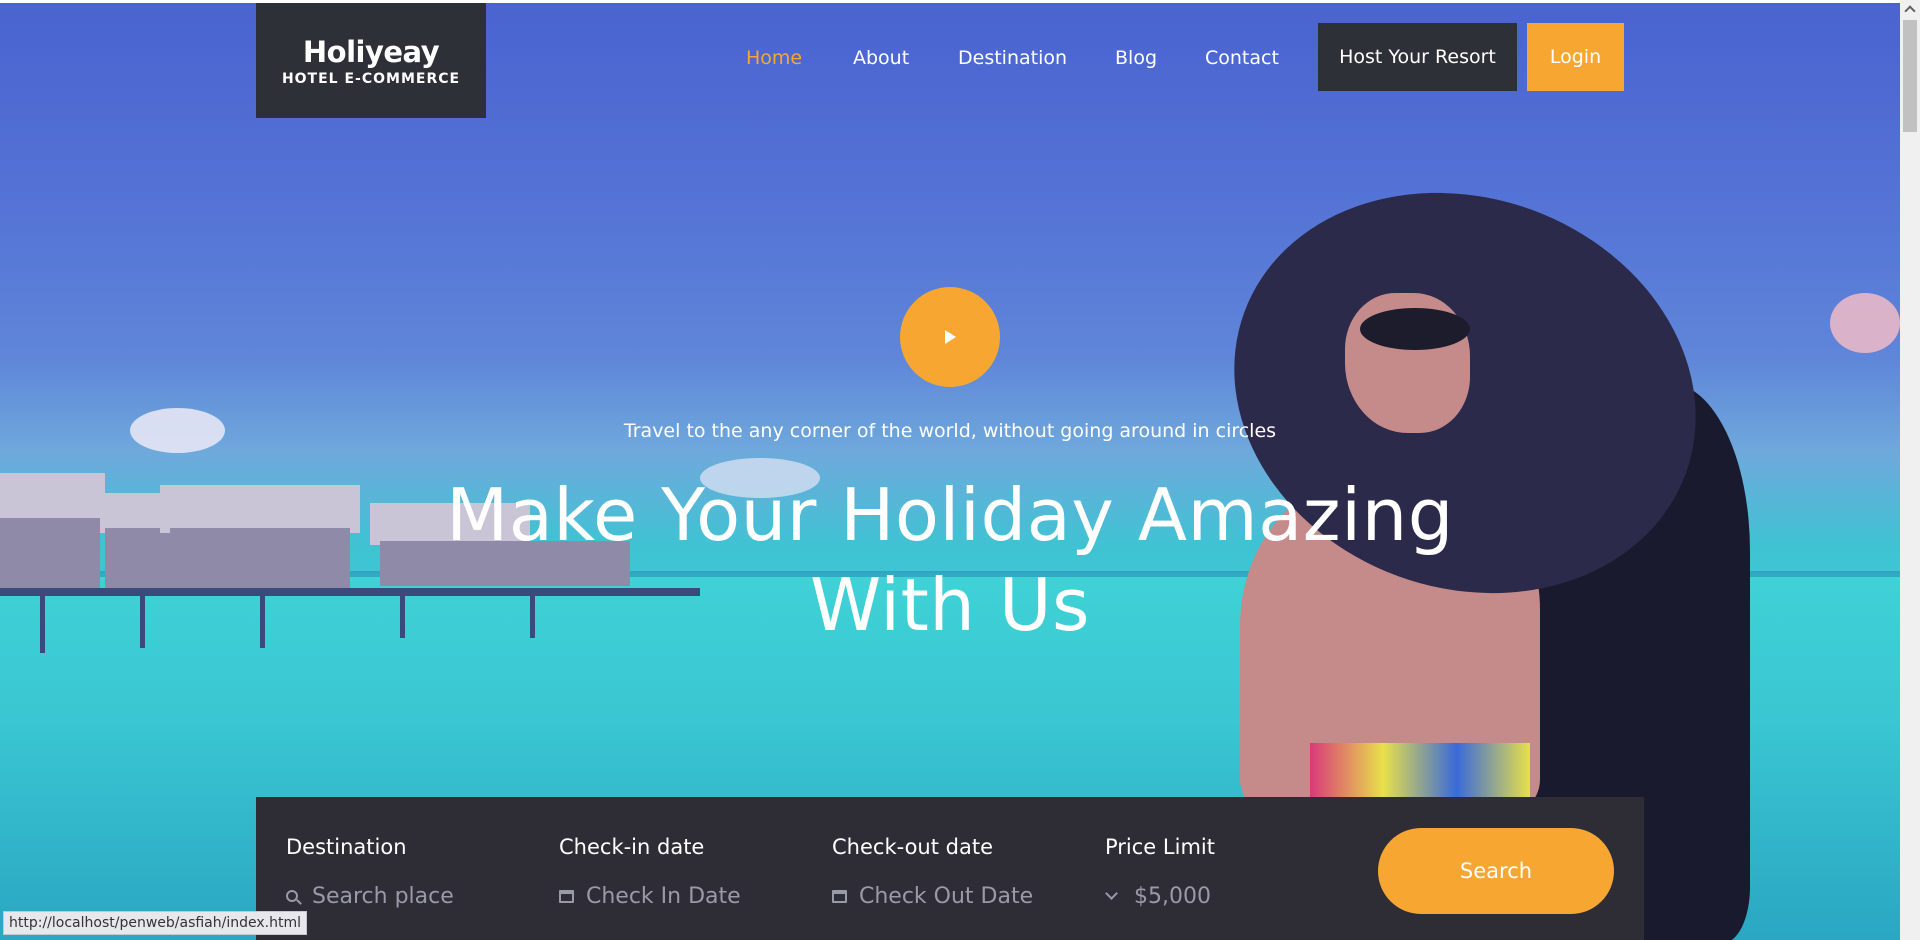 This screenshot has height=940, width=1920. What do you see at coordinates (1910, 76) in the screenshot?
I see `scrollbar-thumb` at bounding box center [1910, 76].